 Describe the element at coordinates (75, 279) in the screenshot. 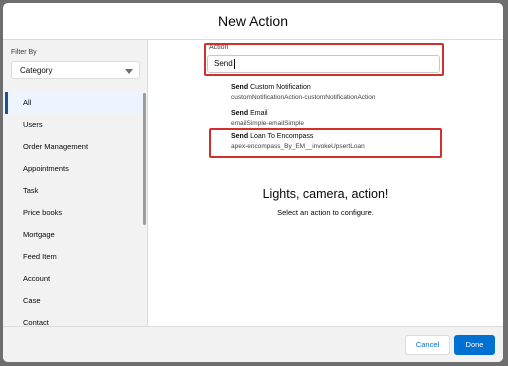

I see `category-item-account: Account` at that location.